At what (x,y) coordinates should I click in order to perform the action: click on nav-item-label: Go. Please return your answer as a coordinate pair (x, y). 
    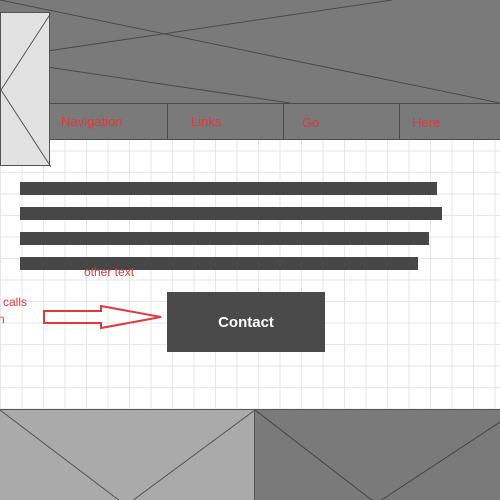
    Looking at the image, I should click on (311, 122).